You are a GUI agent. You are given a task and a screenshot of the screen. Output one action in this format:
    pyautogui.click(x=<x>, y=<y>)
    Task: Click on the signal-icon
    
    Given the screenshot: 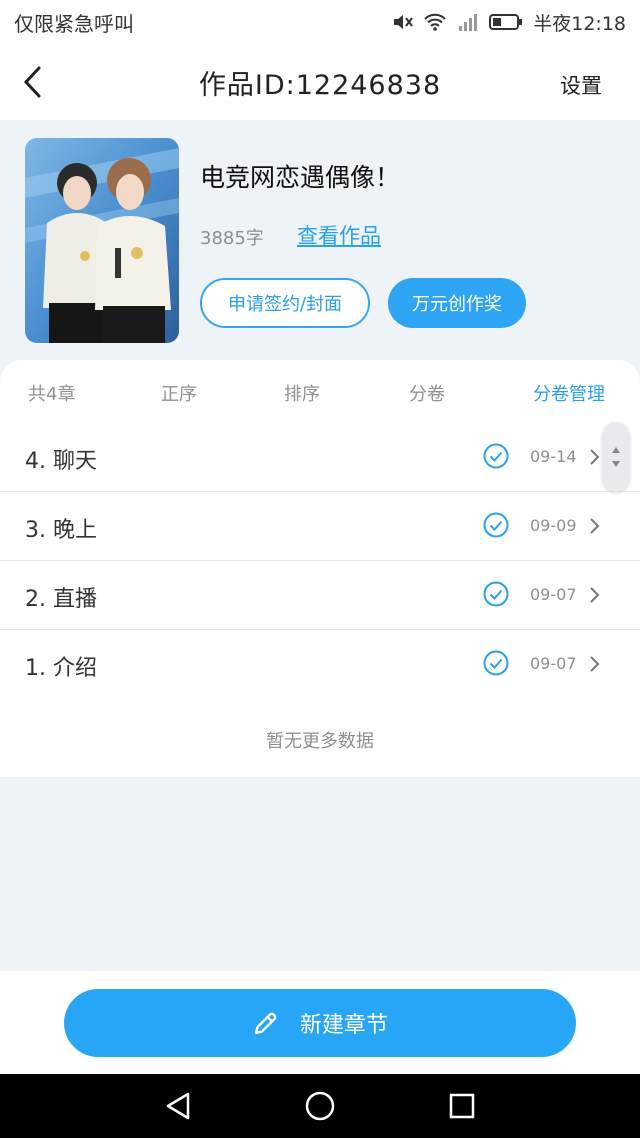 What is the action you would take?
    pyautogui.click(x=468, y=22)
    